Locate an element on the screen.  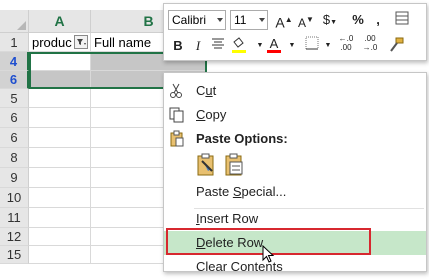
select-all-corner is located at coordinates (14, 21).